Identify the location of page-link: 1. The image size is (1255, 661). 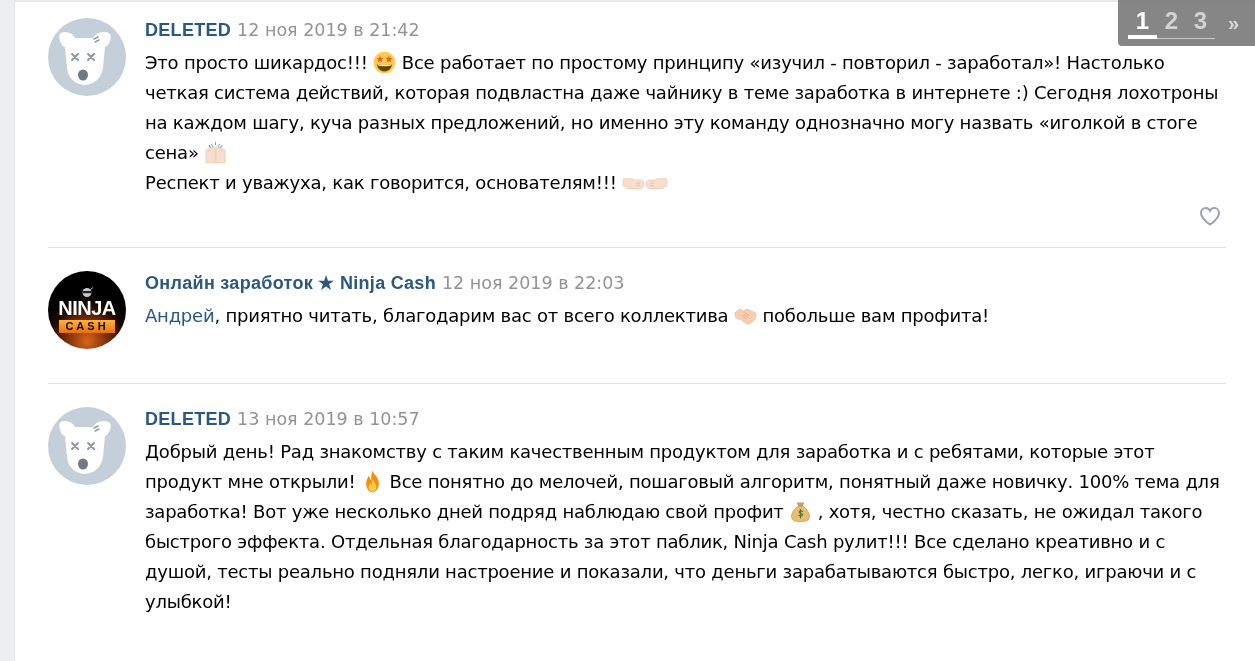
(1142, 23).